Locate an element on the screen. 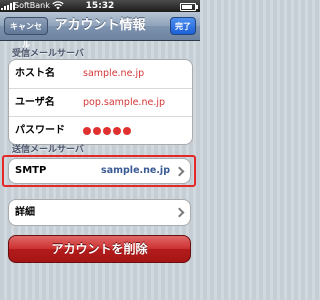  password-field is located at coordinates (107, 131).